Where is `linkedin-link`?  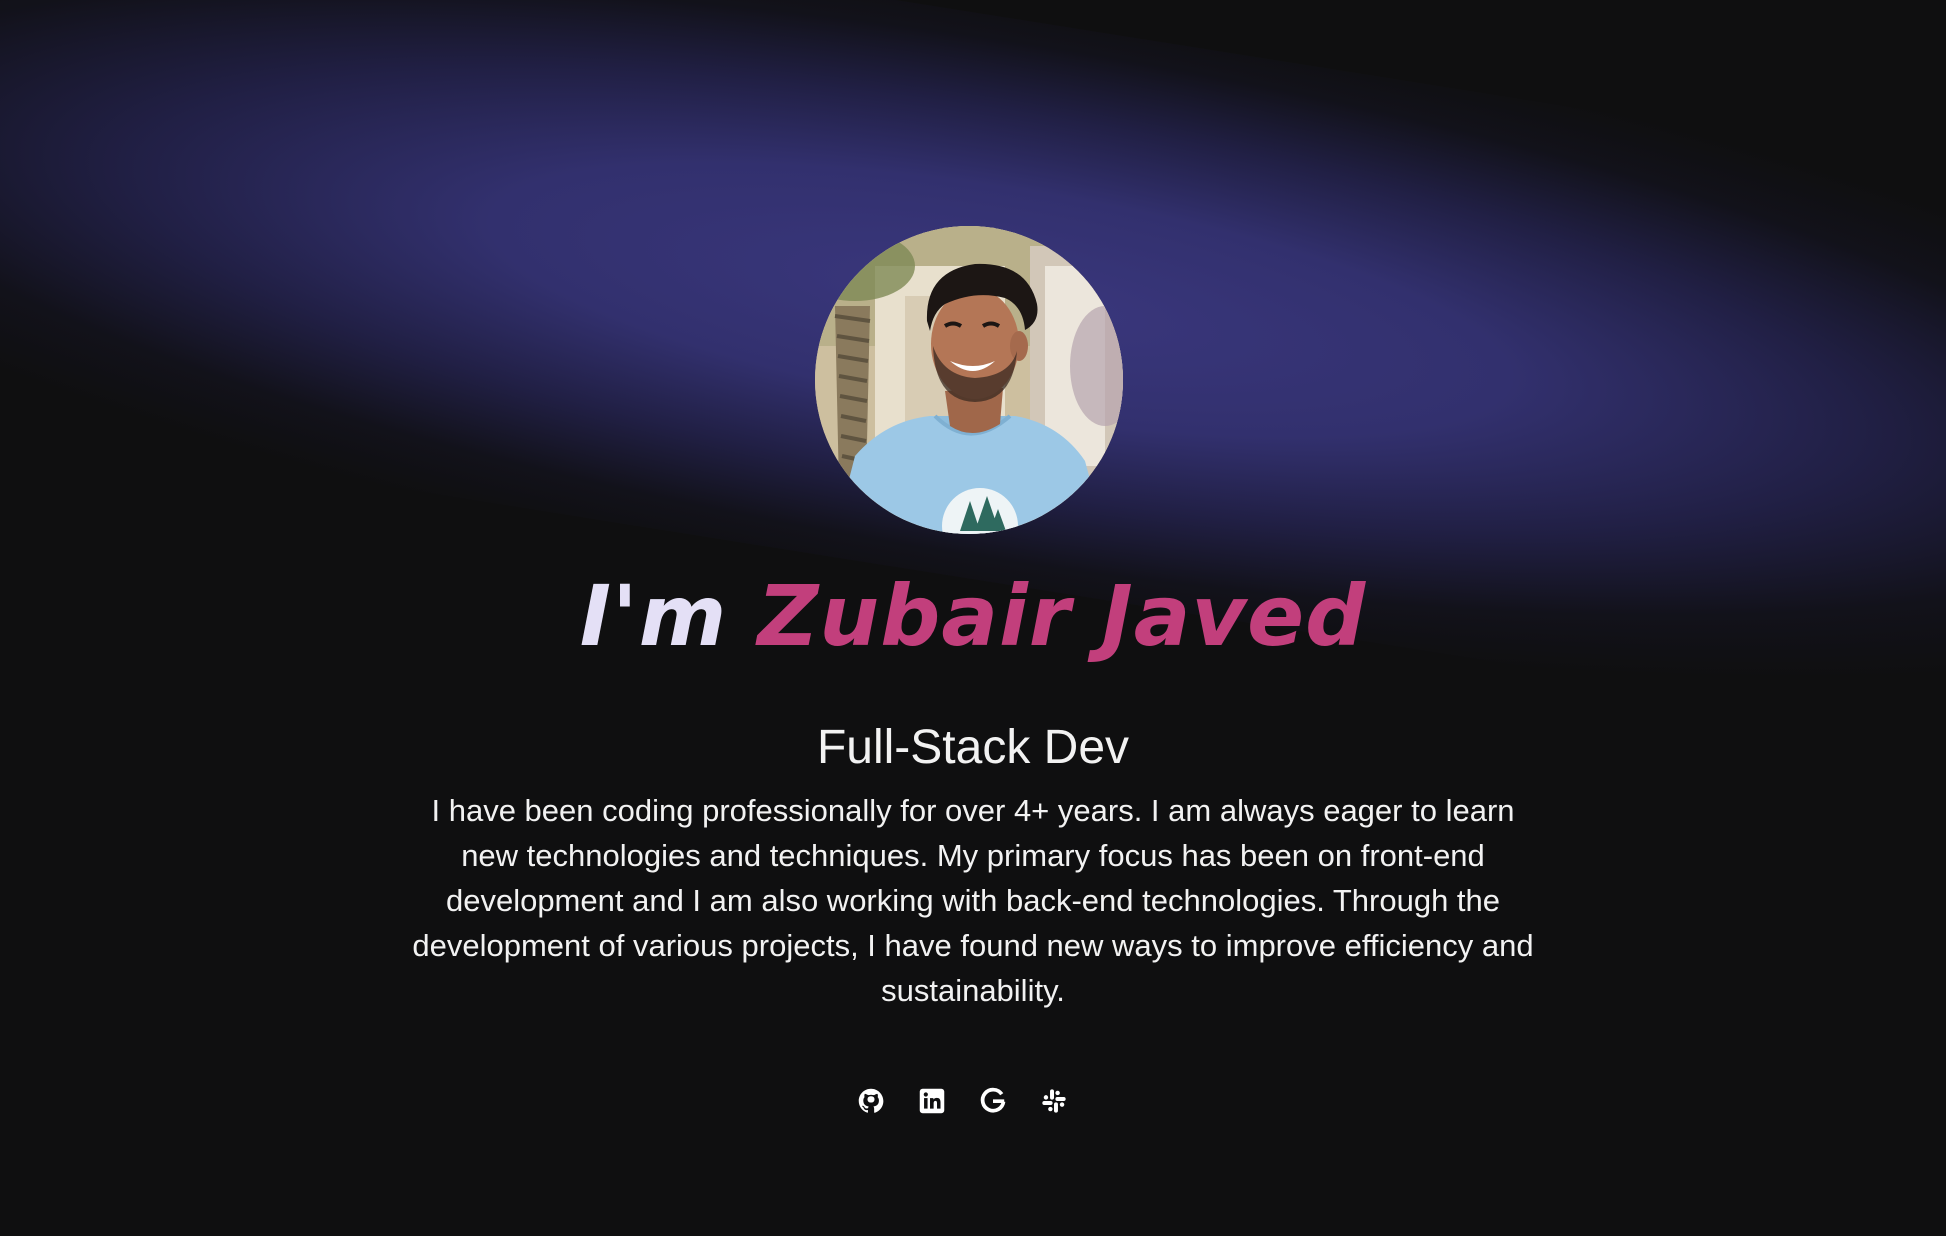 linkedin-link is located at coordinates (932, 1101).